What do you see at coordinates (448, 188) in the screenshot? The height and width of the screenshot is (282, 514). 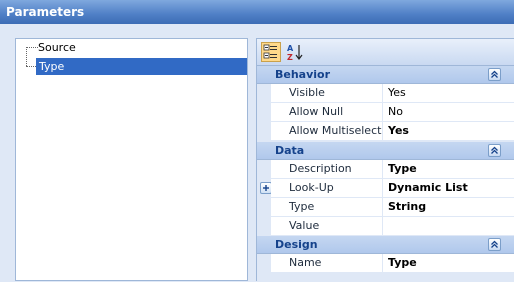 I see `property-value: Dynamic List` at bounding box center [448, 188].